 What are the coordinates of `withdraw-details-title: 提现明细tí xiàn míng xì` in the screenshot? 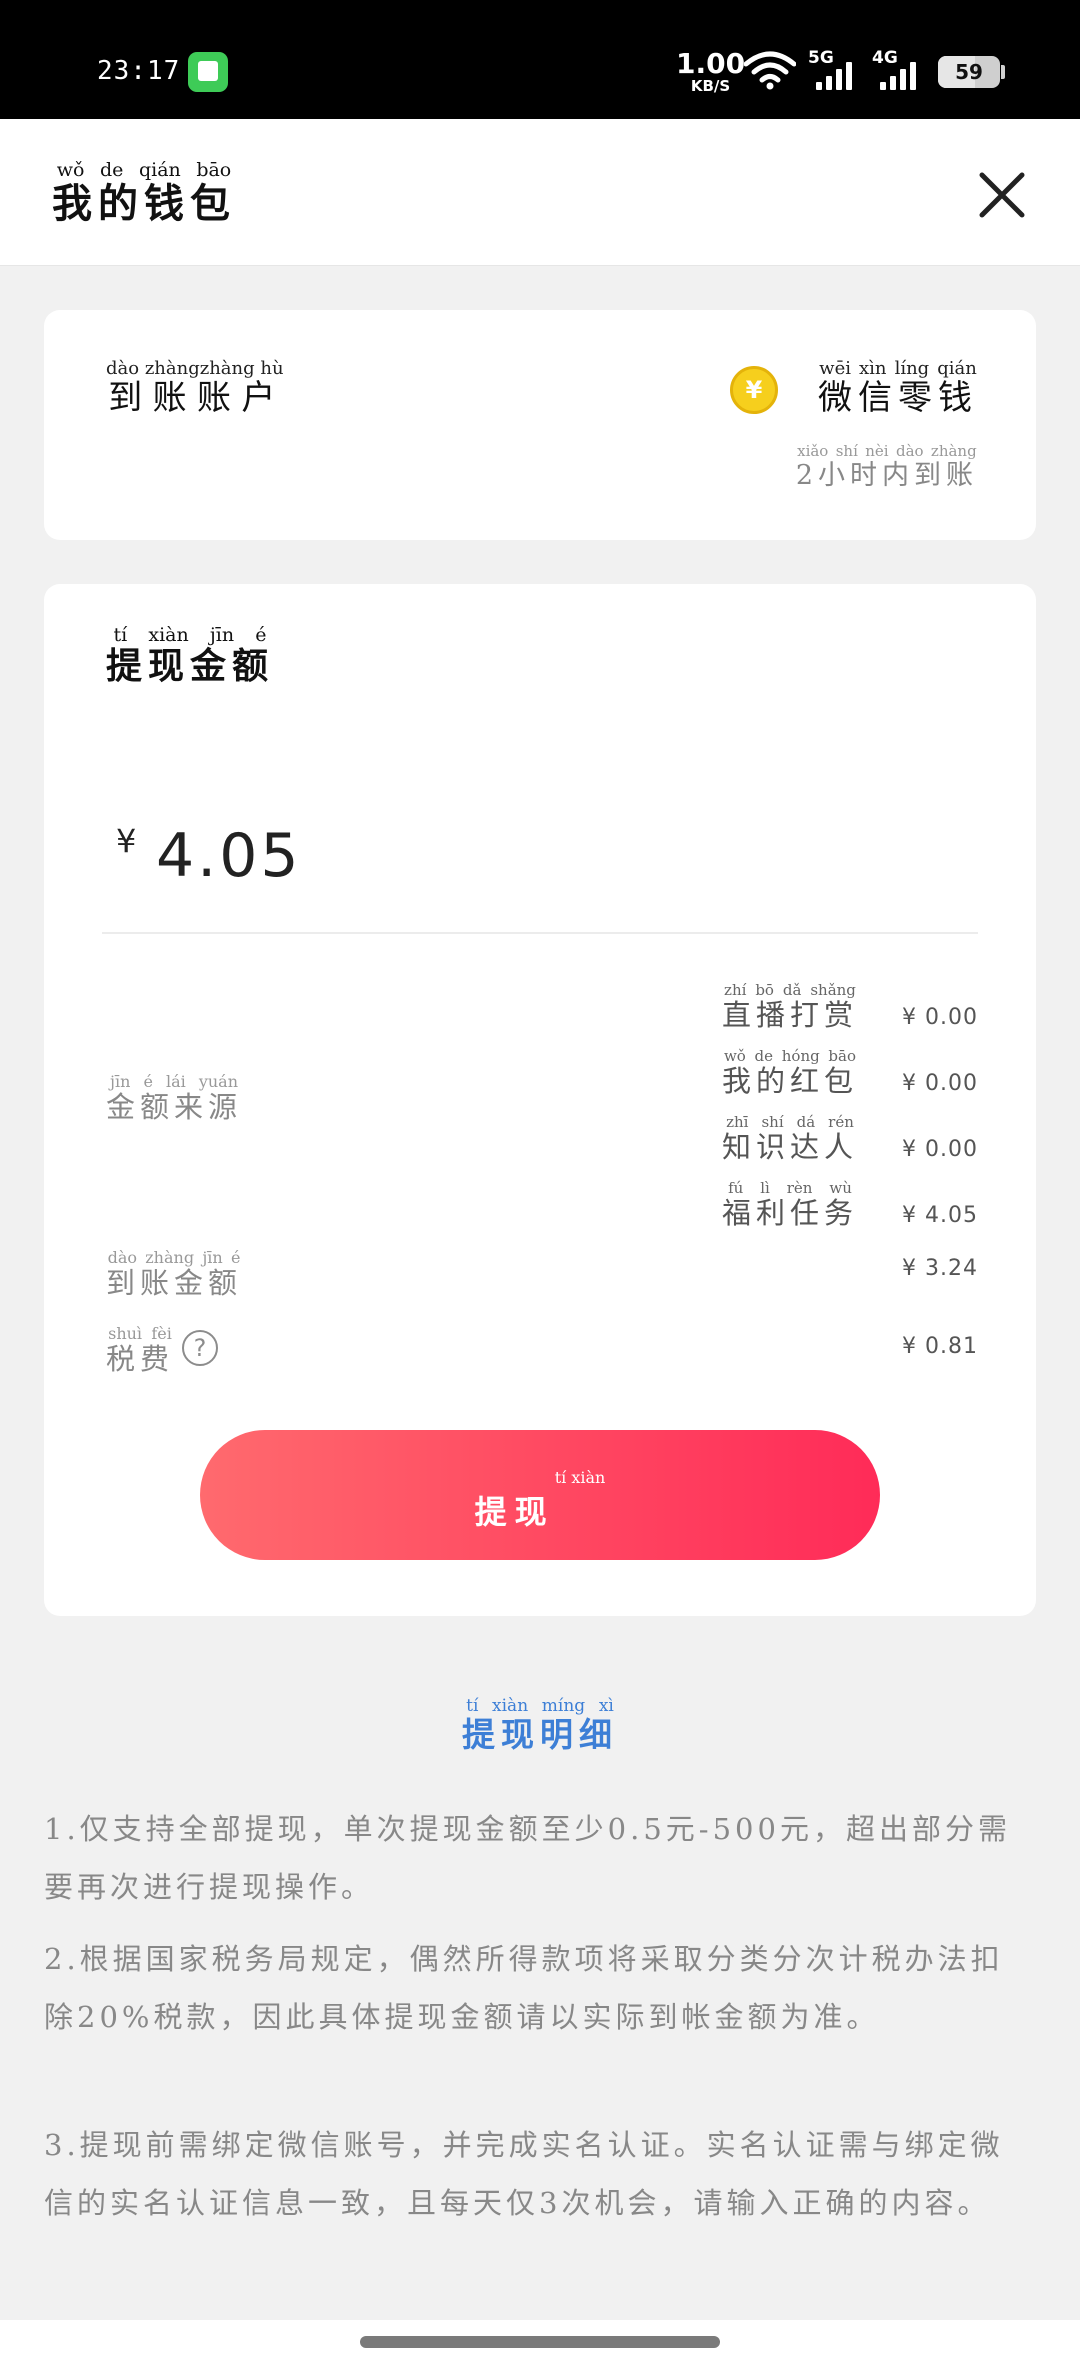 It's located at (540, 1725).